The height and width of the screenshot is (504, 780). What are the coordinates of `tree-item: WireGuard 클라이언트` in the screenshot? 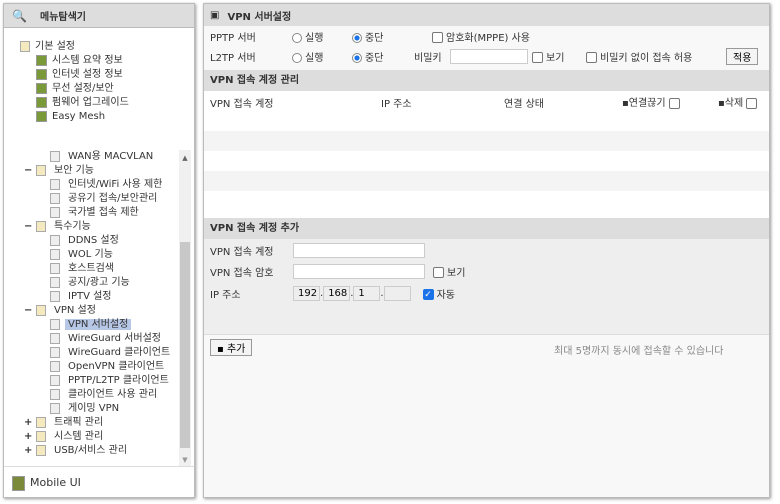 It's located at (111, 353).